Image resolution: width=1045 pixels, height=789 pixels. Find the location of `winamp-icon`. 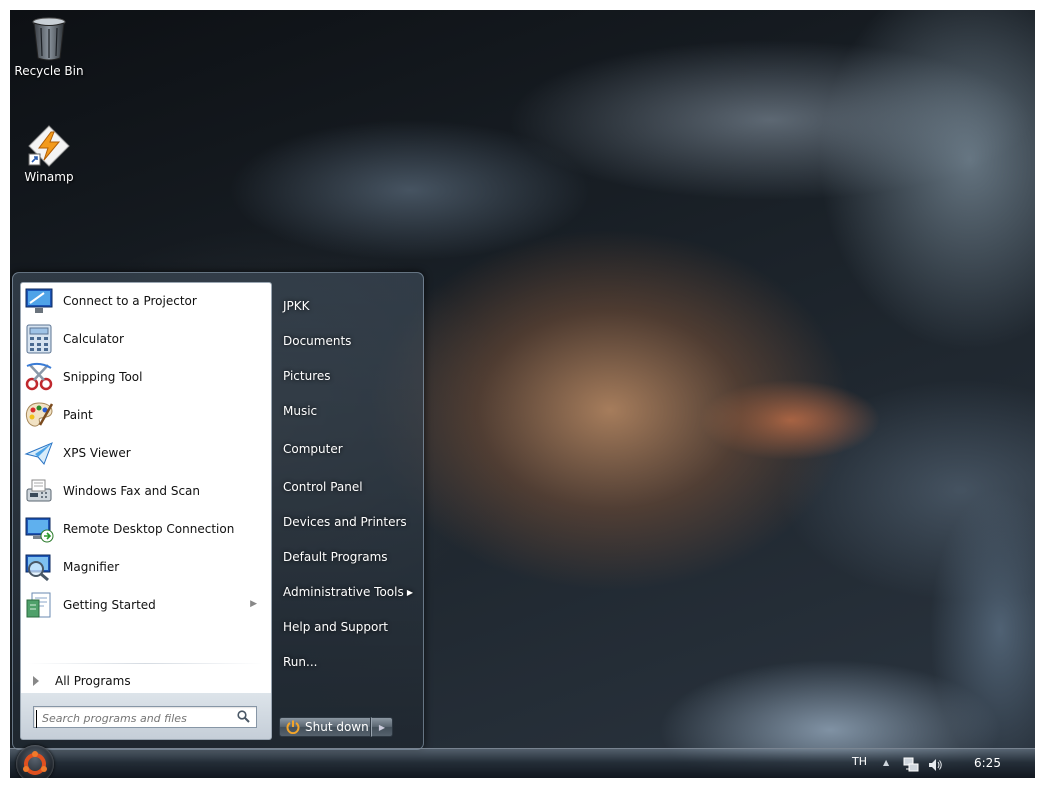

winamp-icon is located at coordinates (49, 146).